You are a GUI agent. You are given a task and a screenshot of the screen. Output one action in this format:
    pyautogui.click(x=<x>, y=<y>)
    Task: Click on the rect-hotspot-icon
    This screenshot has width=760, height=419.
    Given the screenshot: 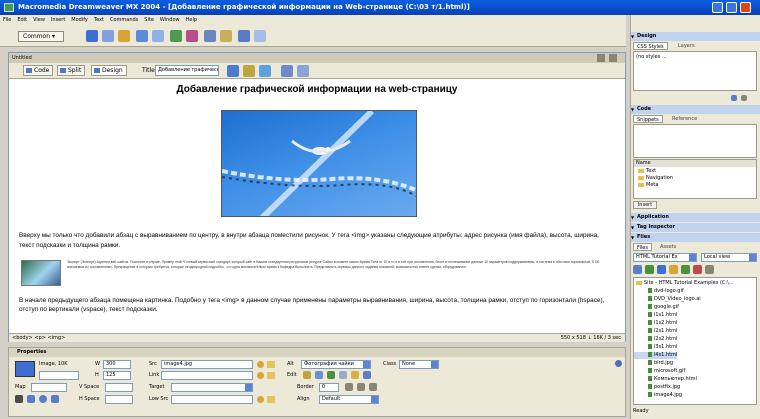 What is the action you would take?
    pyautogui.click(x=31, y=399)
    